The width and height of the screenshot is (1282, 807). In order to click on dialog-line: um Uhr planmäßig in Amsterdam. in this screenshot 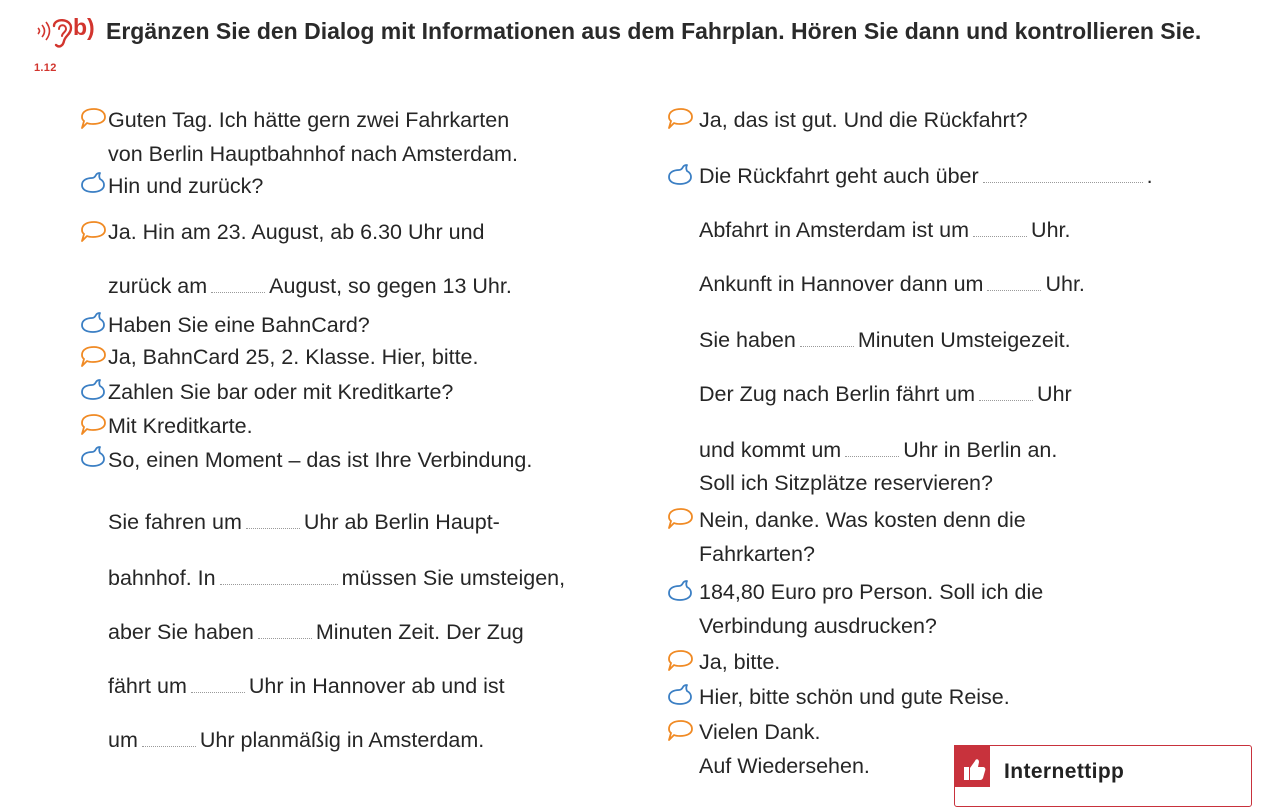, I will do `click(296, 740)`.